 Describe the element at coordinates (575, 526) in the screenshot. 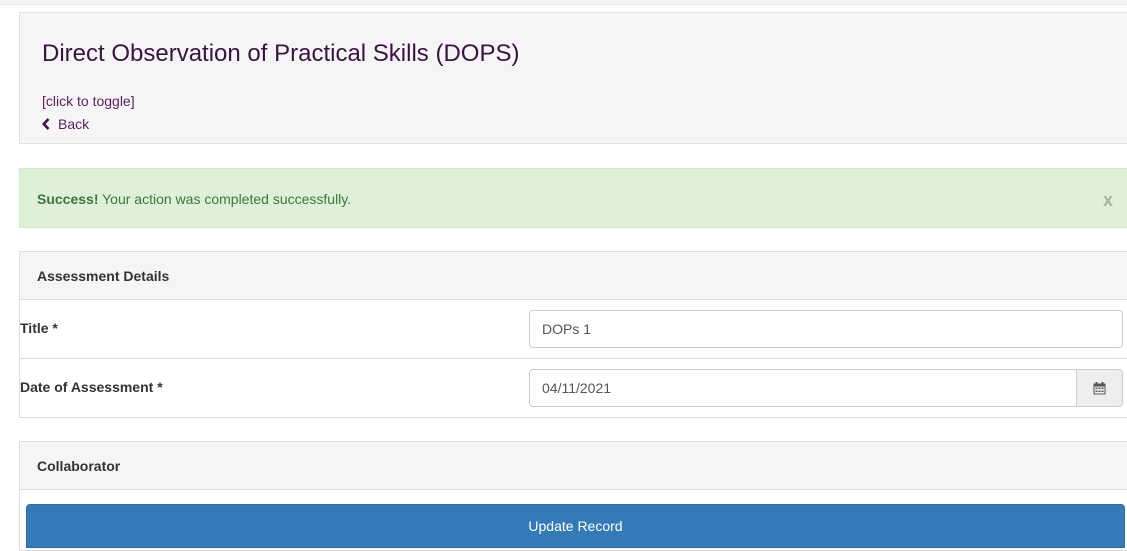

I see `update-record-button: Update Record` at that location.